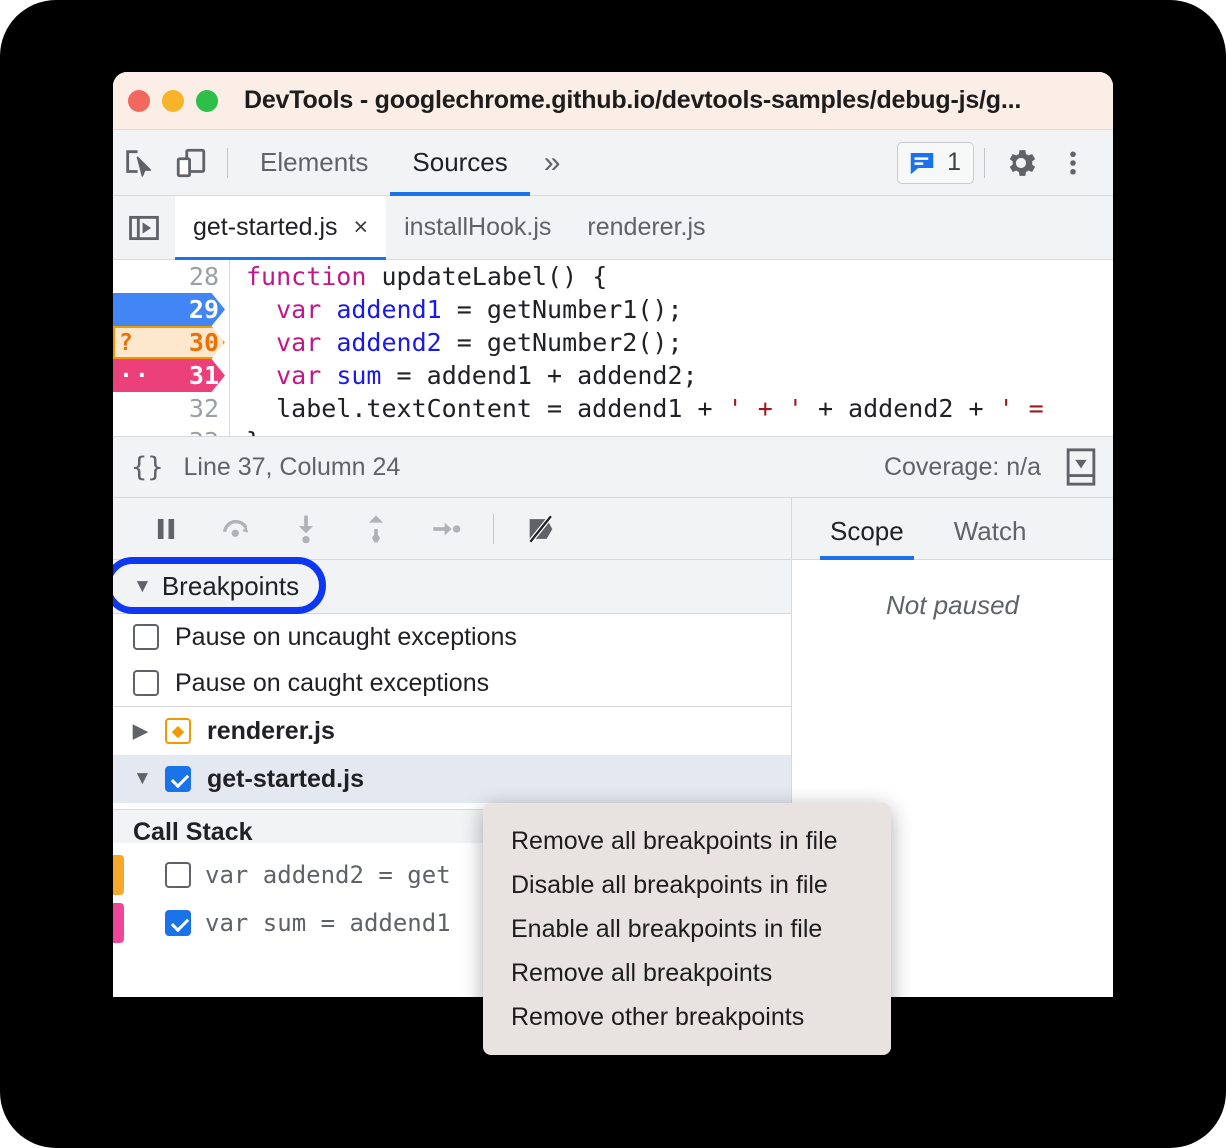  What do you see at coordinates (142, 587) in the screenshot?
I see `chevron-down-icon: ▼` at bounding box center [142, 587].